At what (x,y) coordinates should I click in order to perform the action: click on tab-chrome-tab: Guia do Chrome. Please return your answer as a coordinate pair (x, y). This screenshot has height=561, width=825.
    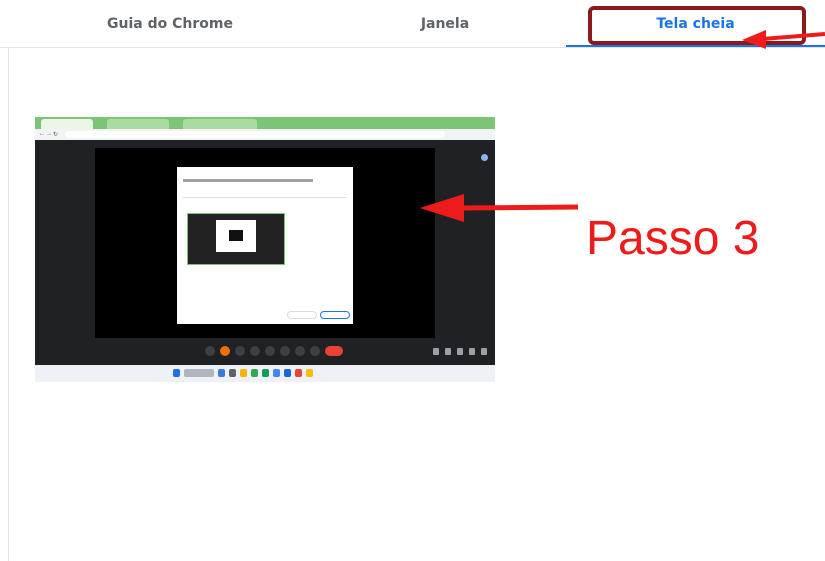
    Looking at the image, I should click on (170, 24).